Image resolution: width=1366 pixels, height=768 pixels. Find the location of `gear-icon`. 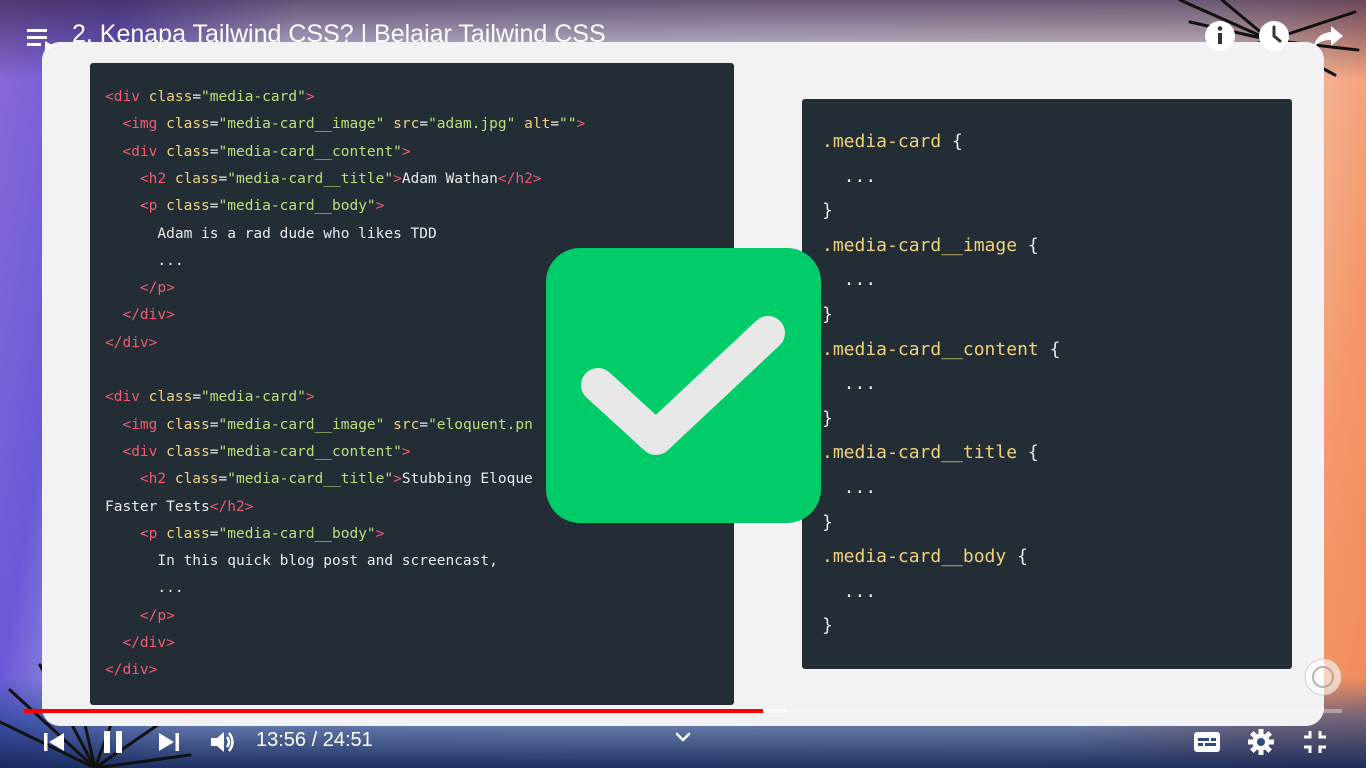

gear-icon is located at coordinates (1261, 742).